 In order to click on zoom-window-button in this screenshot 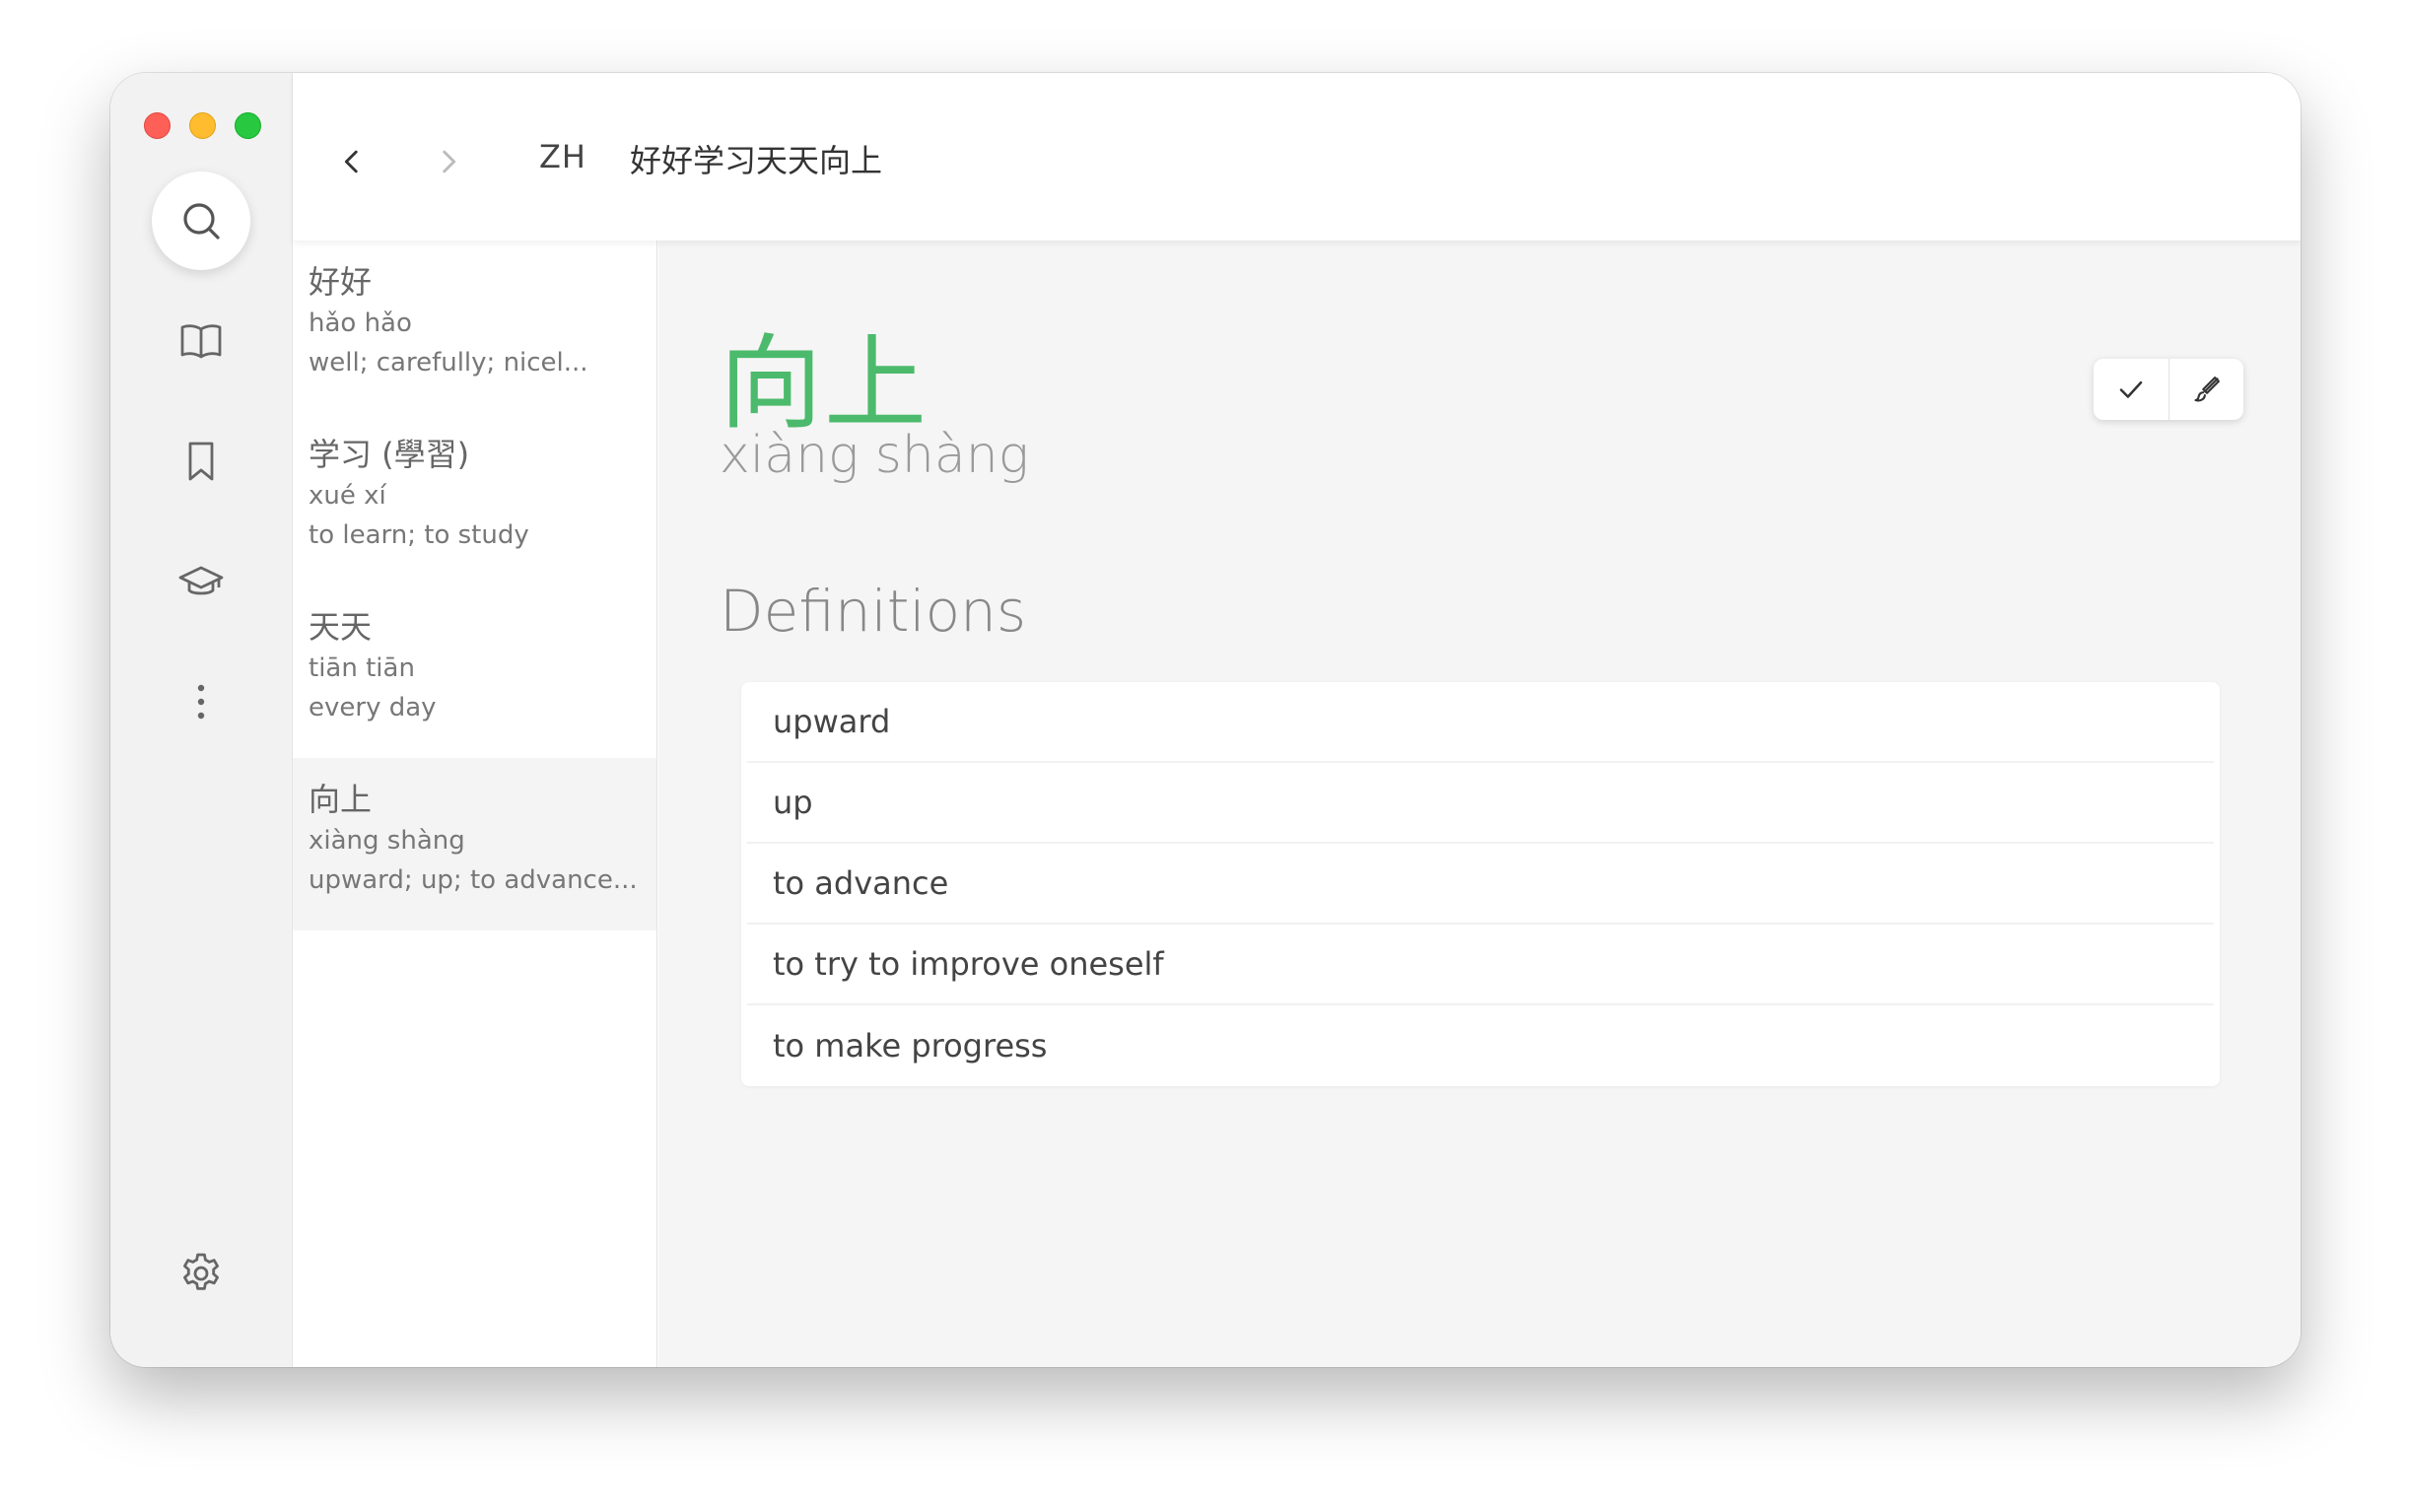, I will do `click(248, 126)`.